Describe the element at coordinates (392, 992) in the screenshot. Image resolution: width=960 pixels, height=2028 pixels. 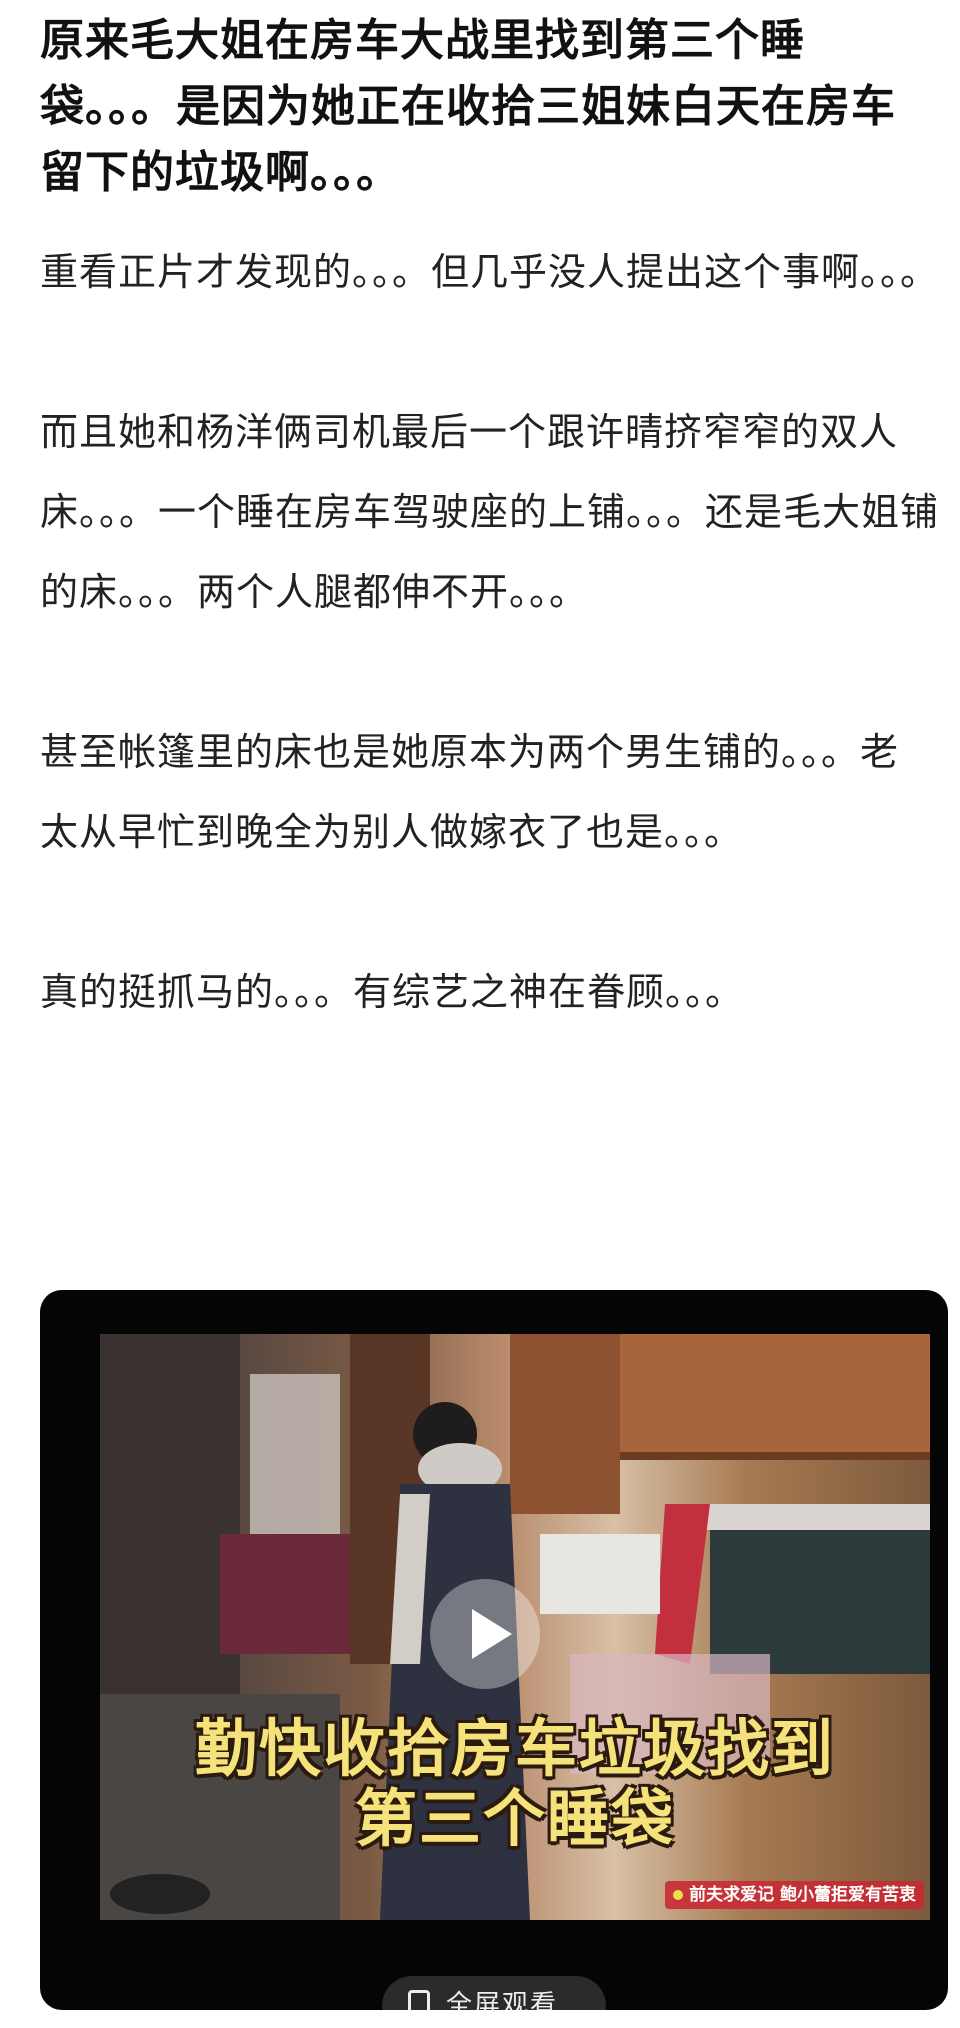
I see `post-paragraph: 真的挺抓马的。。。有综艺之神在眷顾。。。` at that location.